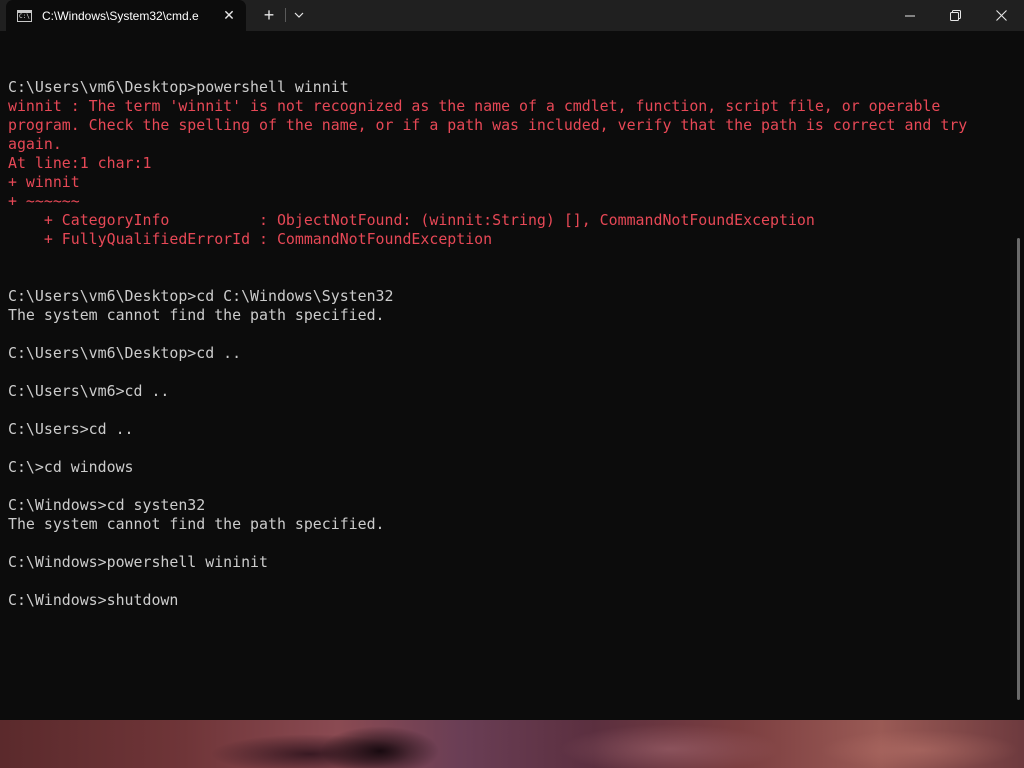  Describe the element at coordinates (44, 182) in the screenshot. I see `terminal-error-line: + winnit` at that location.